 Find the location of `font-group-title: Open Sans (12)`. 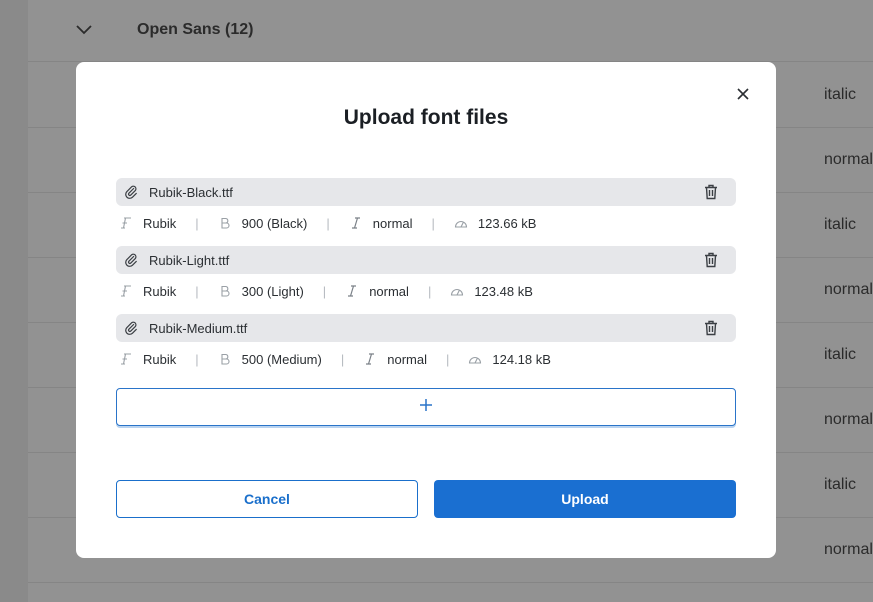

font-group-title: Open Sans (12) is located at coordinates (195, 29).